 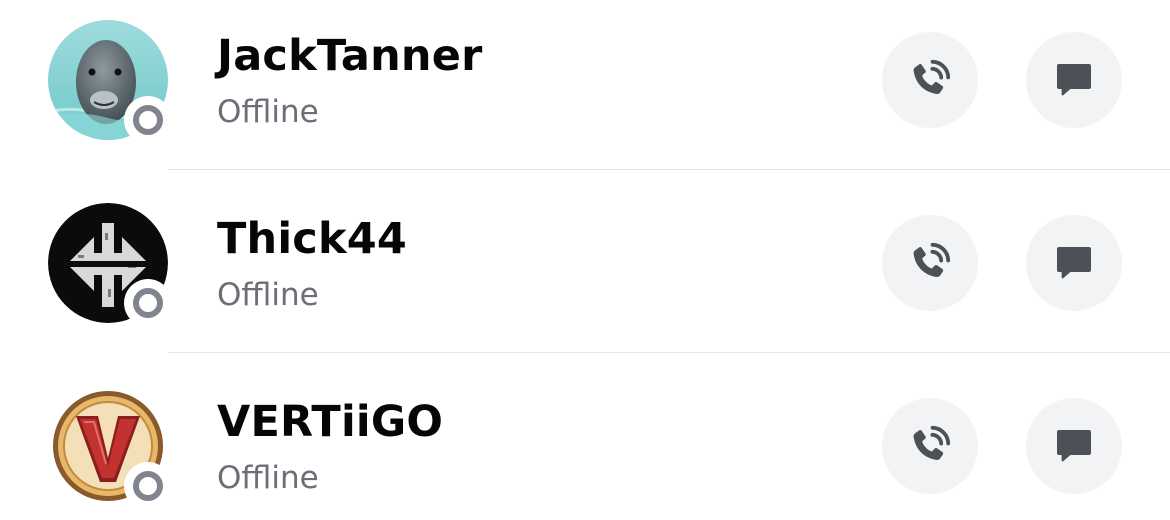 What do you see at coordinates (312, 239) in the screenshot?
I see `friend-name: Thick44` at bounding box center [312, 239].